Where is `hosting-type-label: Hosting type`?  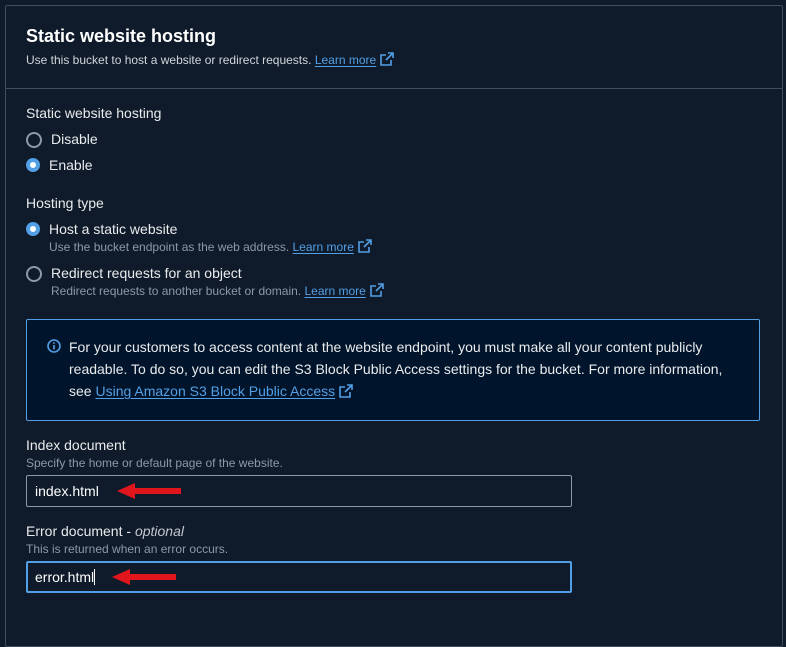 hosting-type-label: Hosting type is located at coordinates (65, 203).